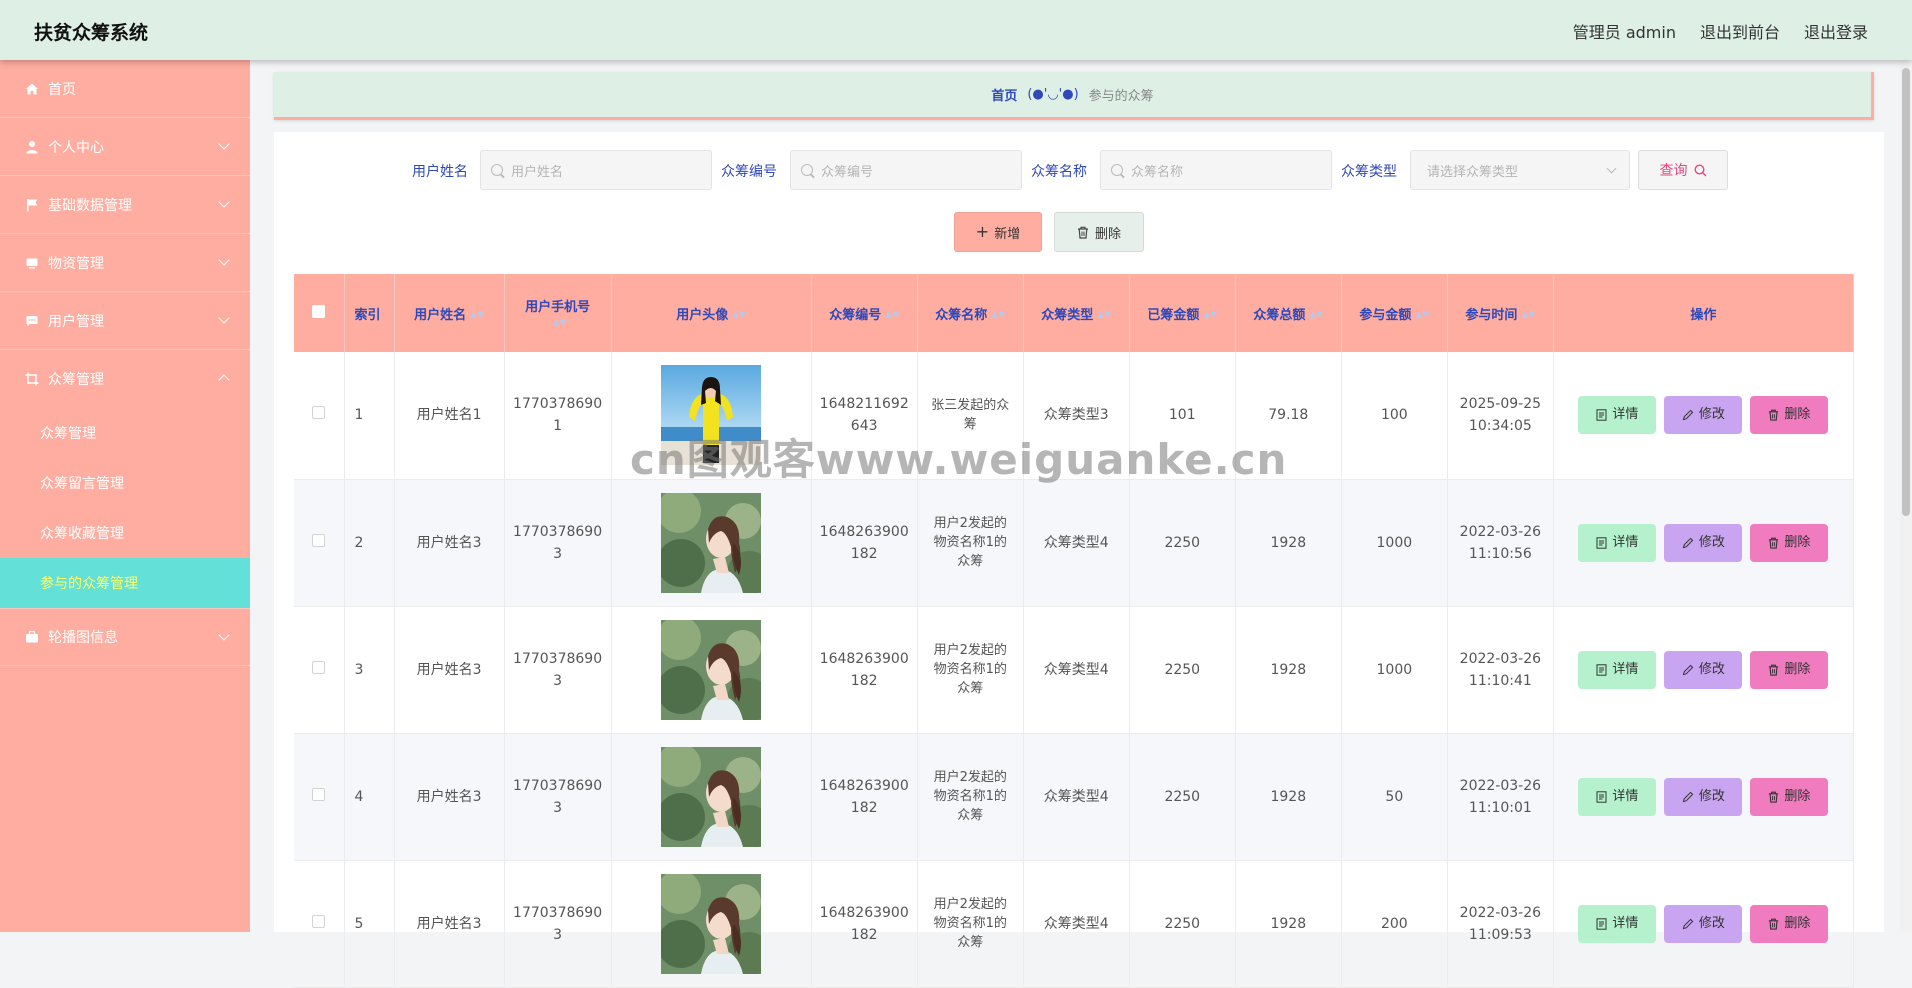  I want to click on cell-avatar, so click(711, 797).